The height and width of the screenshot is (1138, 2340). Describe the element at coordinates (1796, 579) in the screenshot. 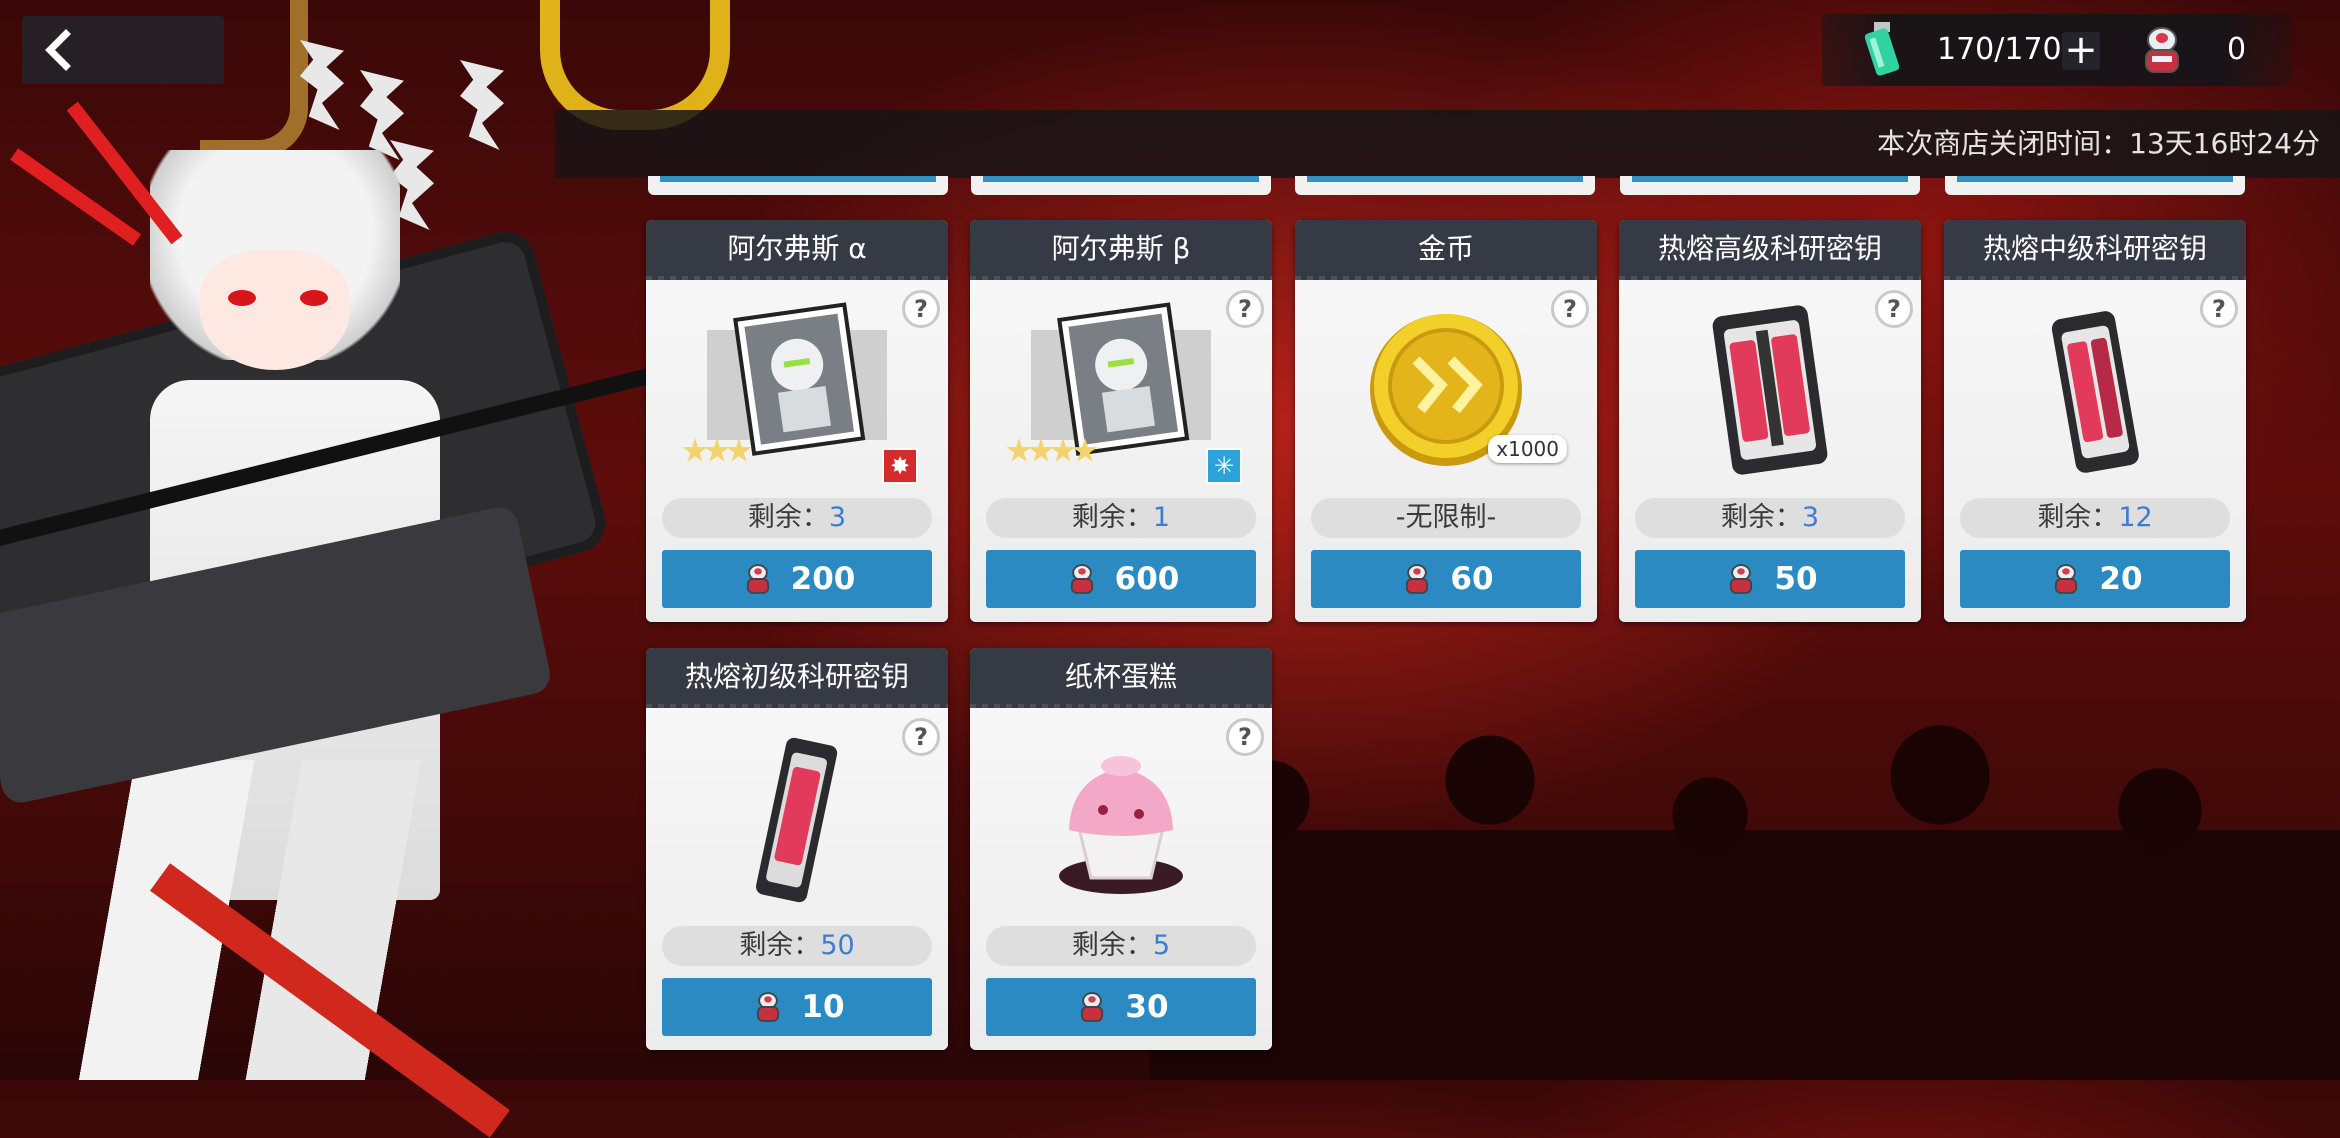

I see `item-price: 50` at that location.